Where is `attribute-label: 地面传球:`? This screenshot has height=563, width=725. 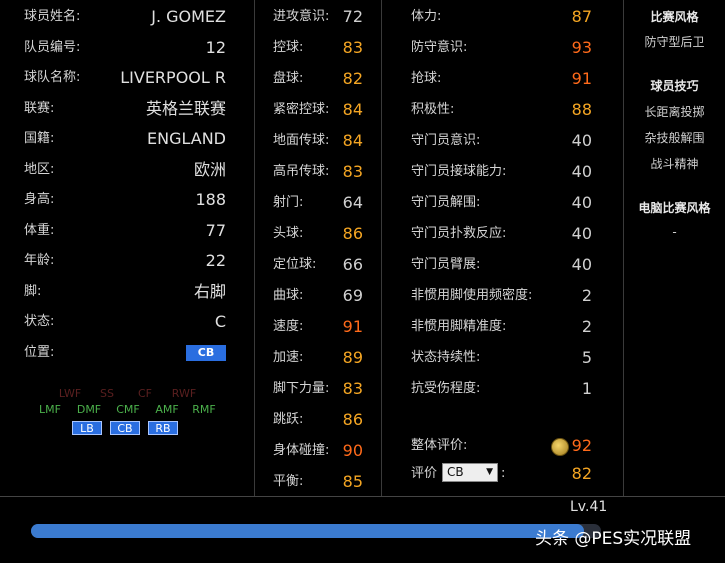
attribute-label: 地面传球: is located at coordinates (301, 140).